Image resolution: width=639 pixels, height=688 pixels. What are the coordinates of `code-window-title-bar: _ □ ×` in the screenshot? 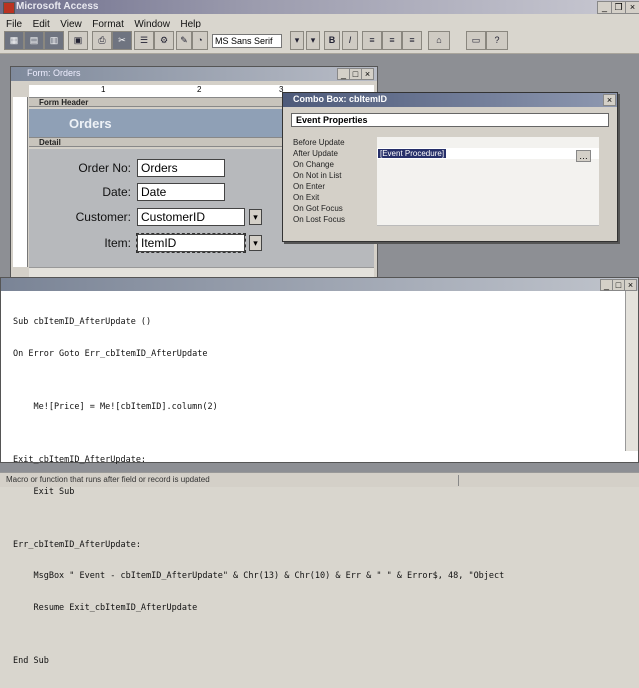 It's located at (319, 284).